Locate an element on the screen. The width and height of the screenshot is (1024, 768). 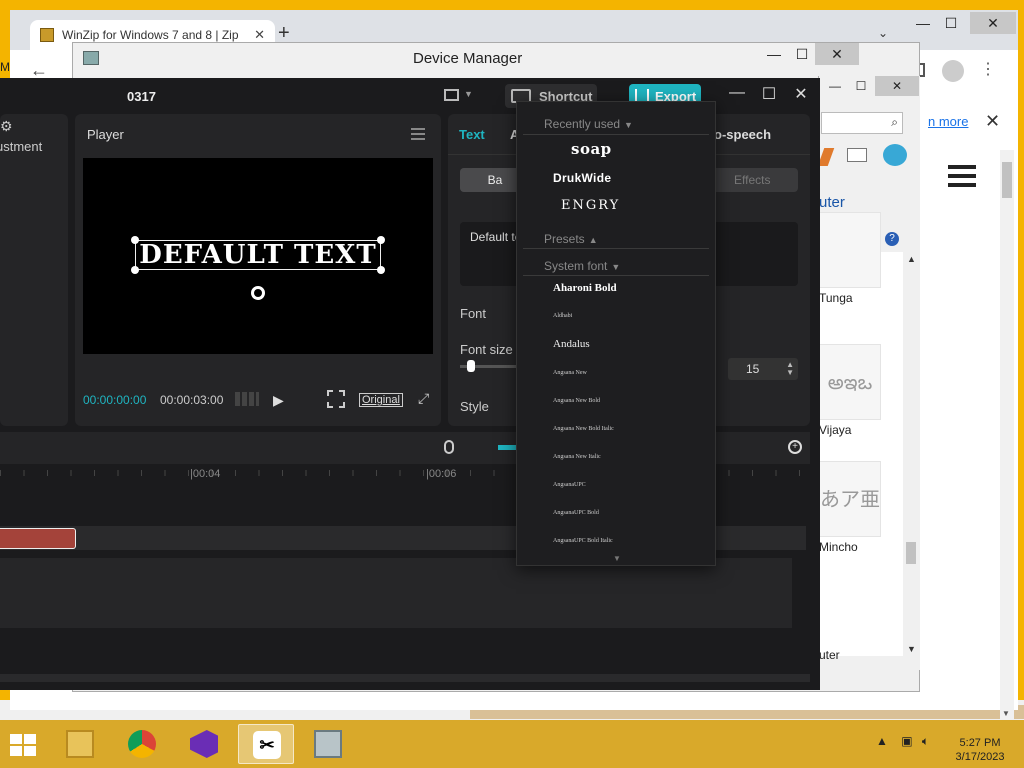
card-icon is located at coordinates (857, 155).